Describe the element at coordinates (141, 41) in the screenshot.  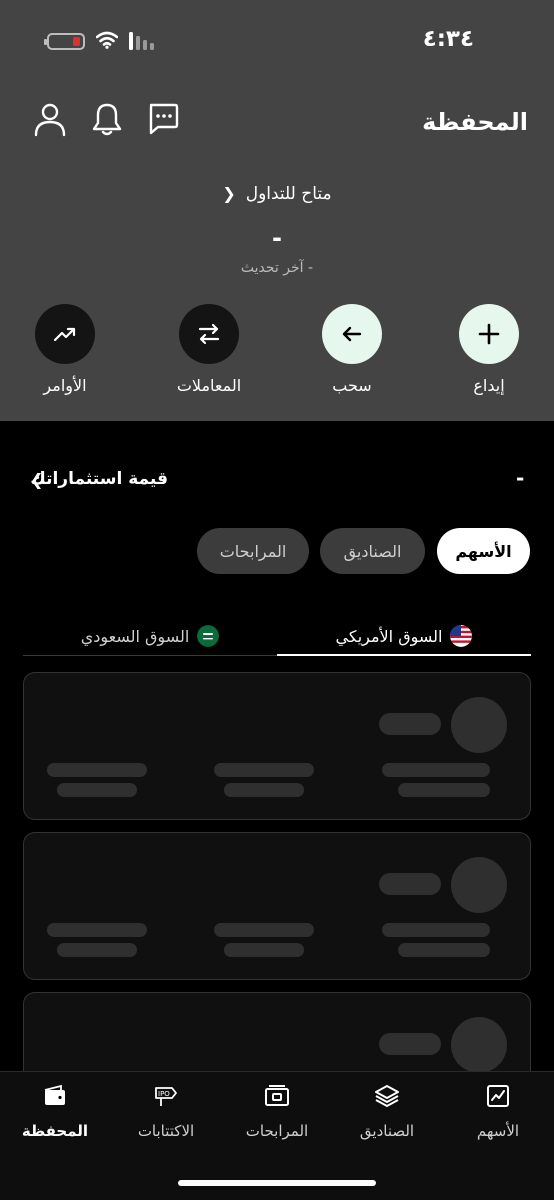
I see `signal-icon` at that location.